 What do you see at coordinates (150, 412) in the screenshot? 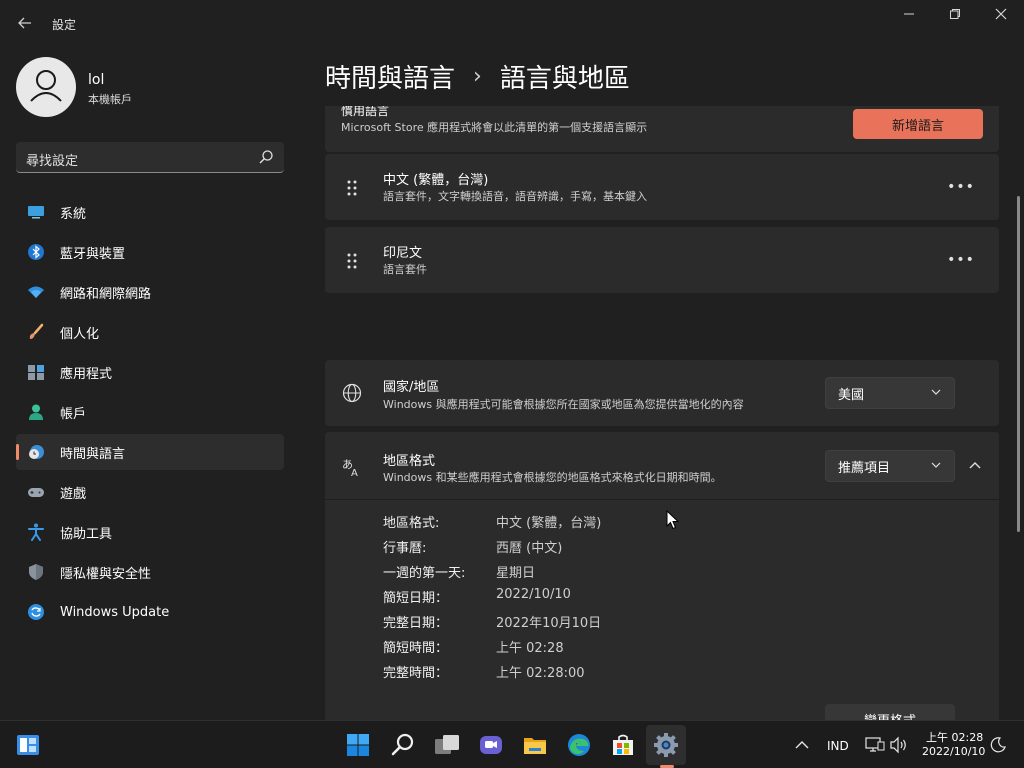
I see `sidebar-item-accounts: 帳戶` at bounding box center [150, 412].